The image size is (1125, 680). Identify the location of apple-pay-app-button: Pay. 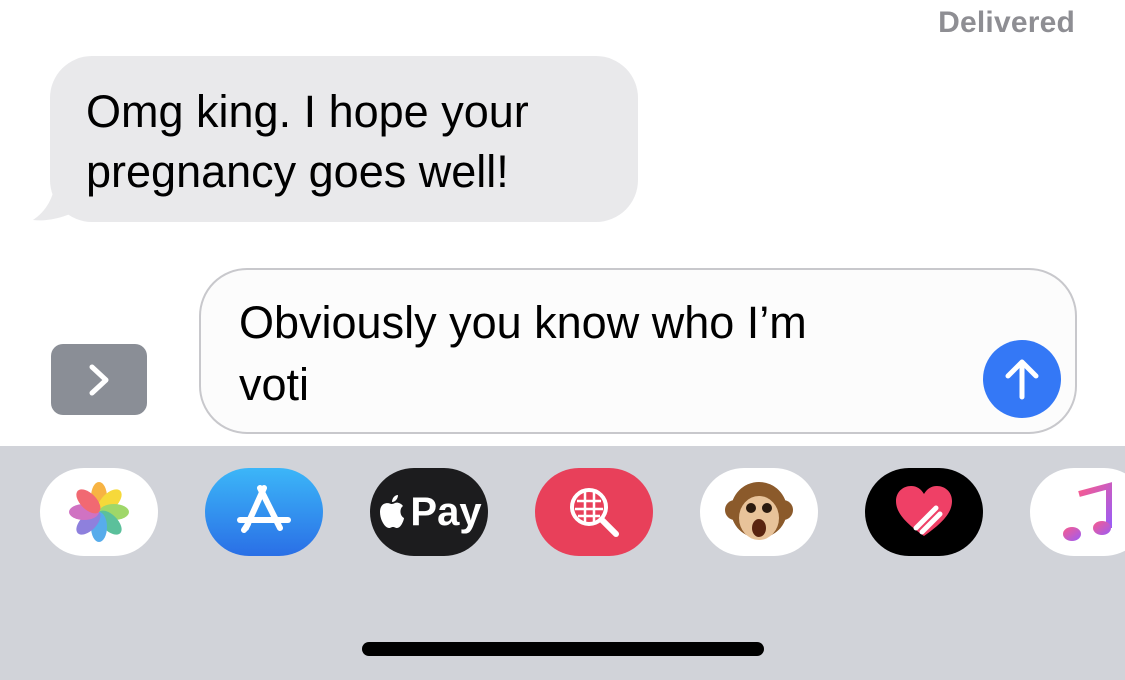
(429, 512).